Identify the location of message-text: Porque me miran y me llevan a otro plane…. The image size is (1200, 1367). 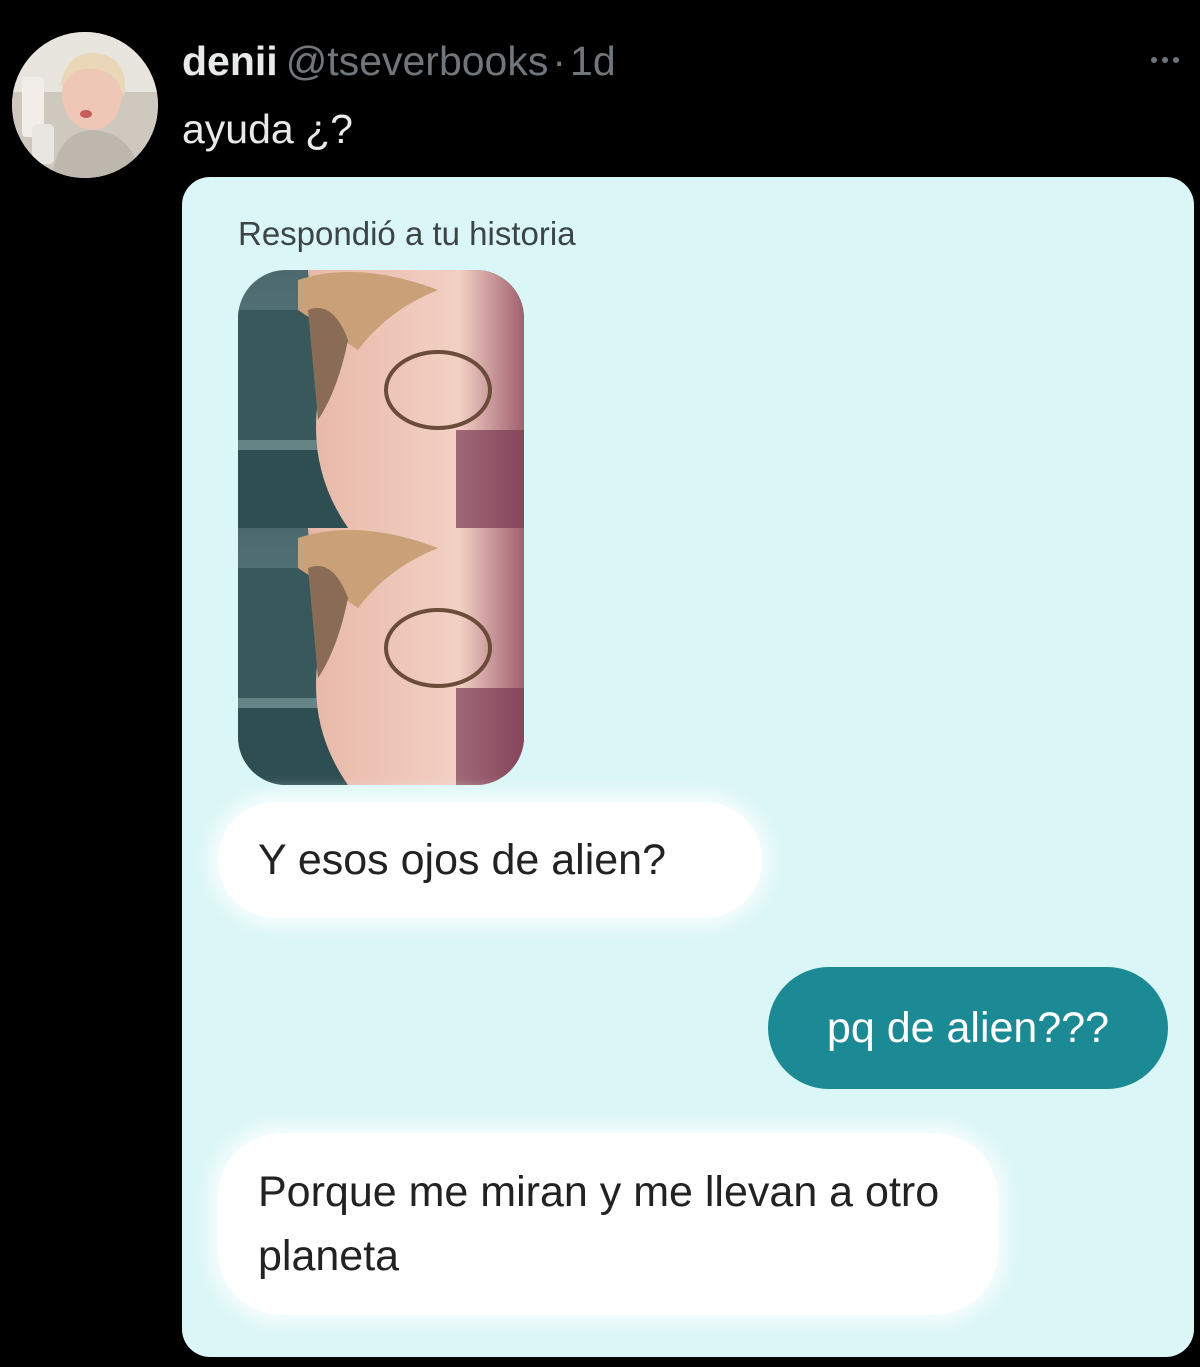
(599, 1224).